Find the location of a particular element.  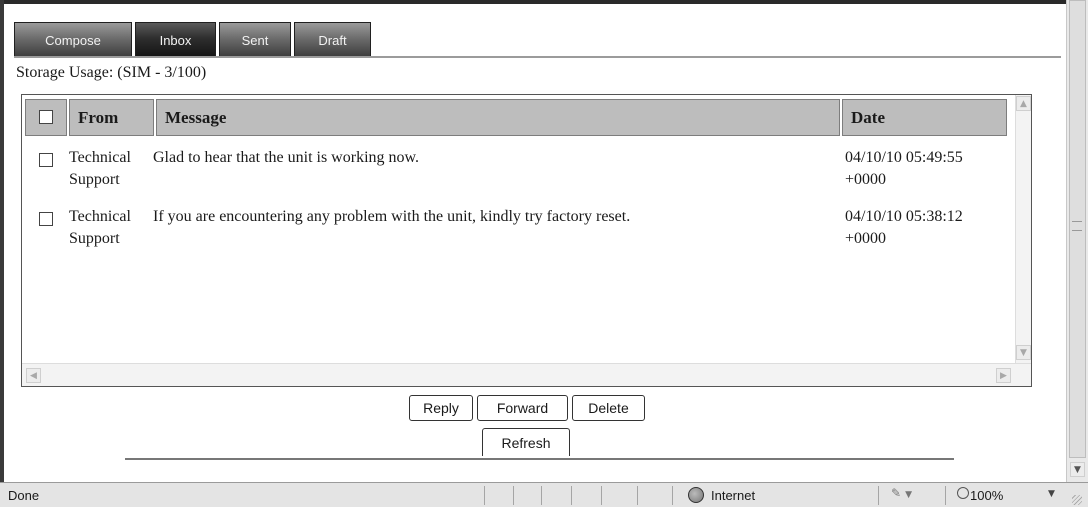

magnifier-icon is located at coordinates (963, 493).